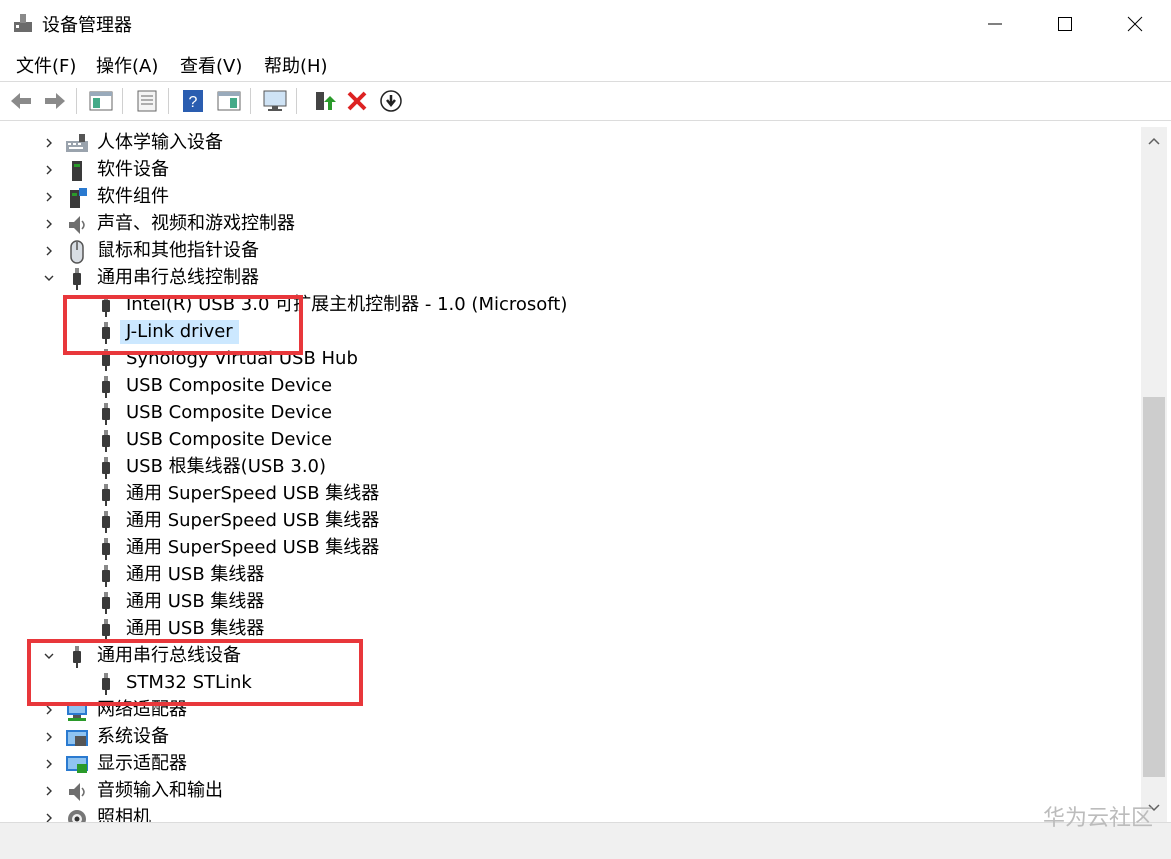  I want to click on window-title: 设备管理器, so click(87, 25).